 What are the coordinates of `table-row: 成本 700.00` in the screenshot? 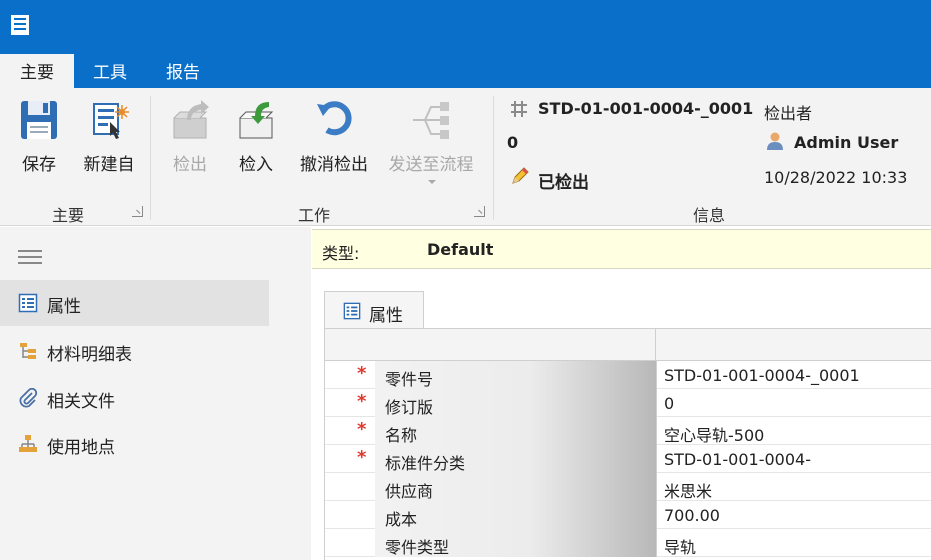 It's located at (628, 515).